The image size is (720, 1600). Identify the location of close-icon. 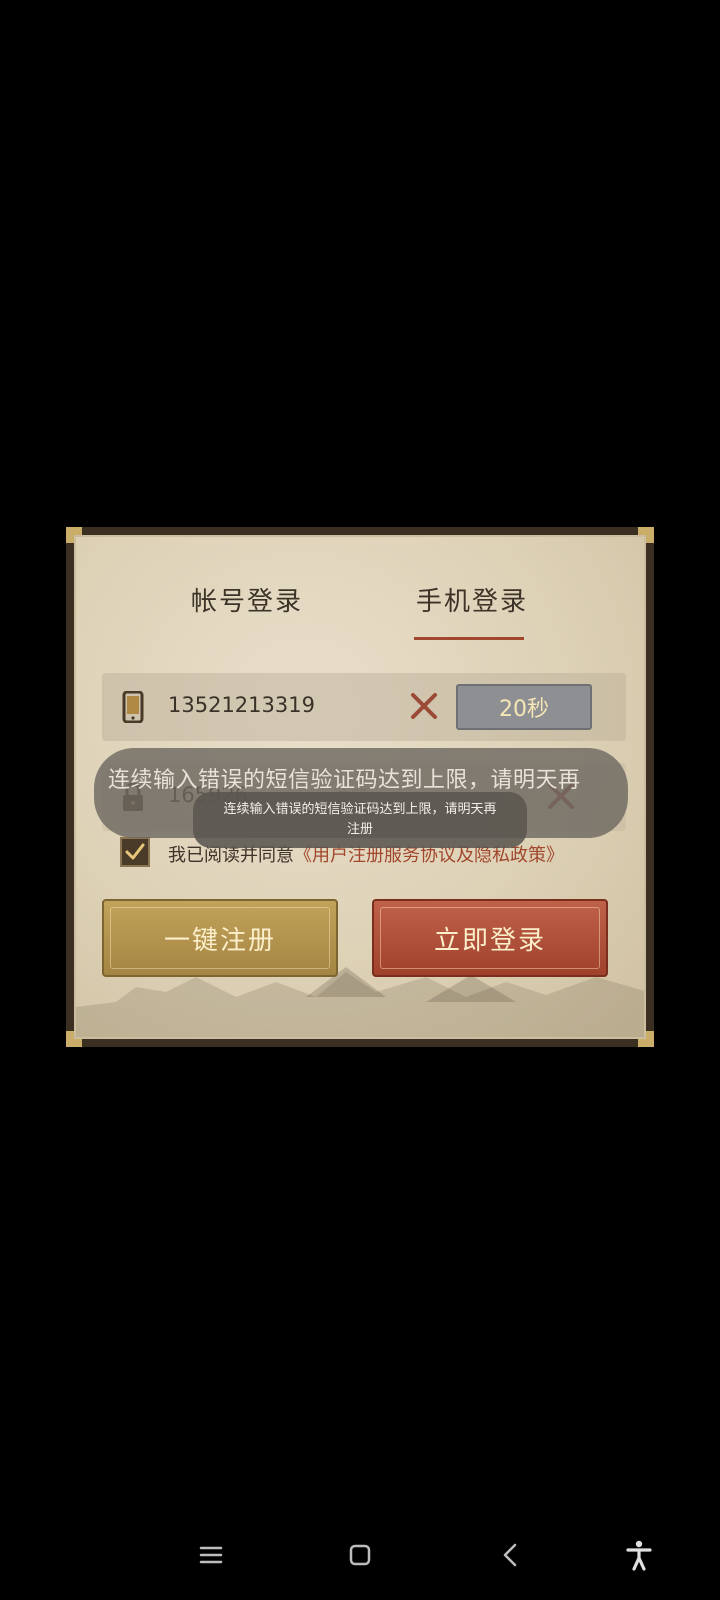
(424, 706).